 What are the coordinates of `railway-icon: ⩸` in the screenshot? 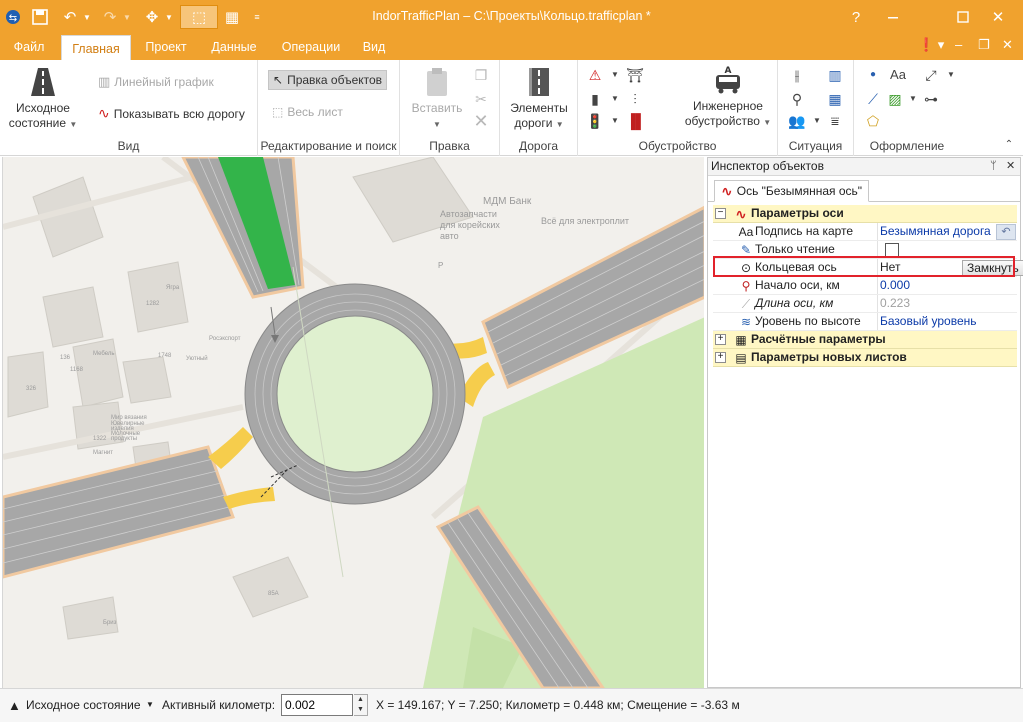 It's located at (835, 121).